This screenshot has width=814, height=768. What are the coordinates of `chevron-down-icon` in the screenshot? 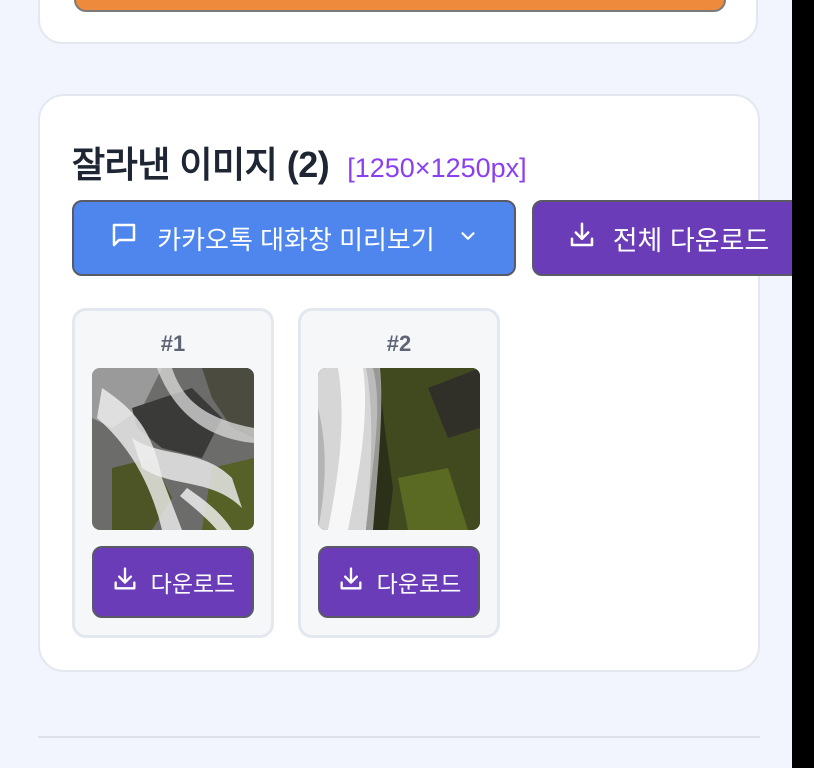 It's located at (468, 238).